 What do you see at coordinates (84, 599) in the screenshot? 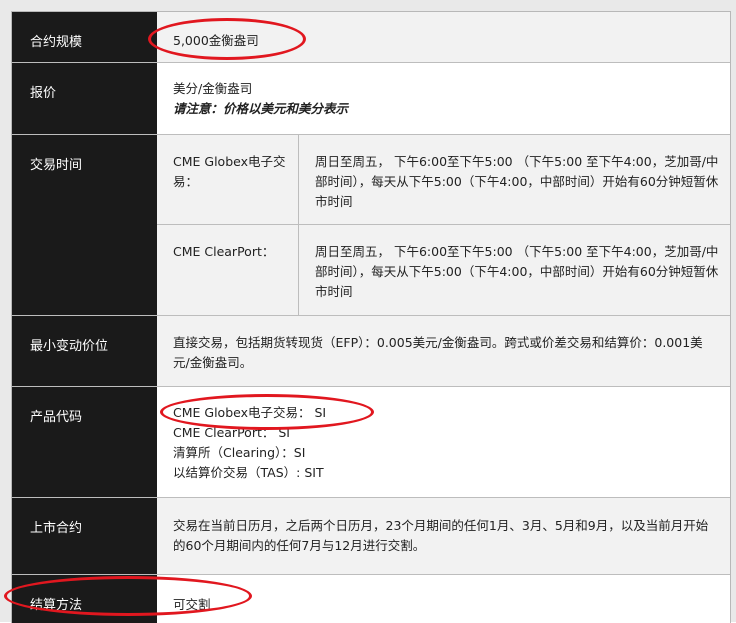
I see `label-settlement: 结算方法` at bounding box center [84, 599].